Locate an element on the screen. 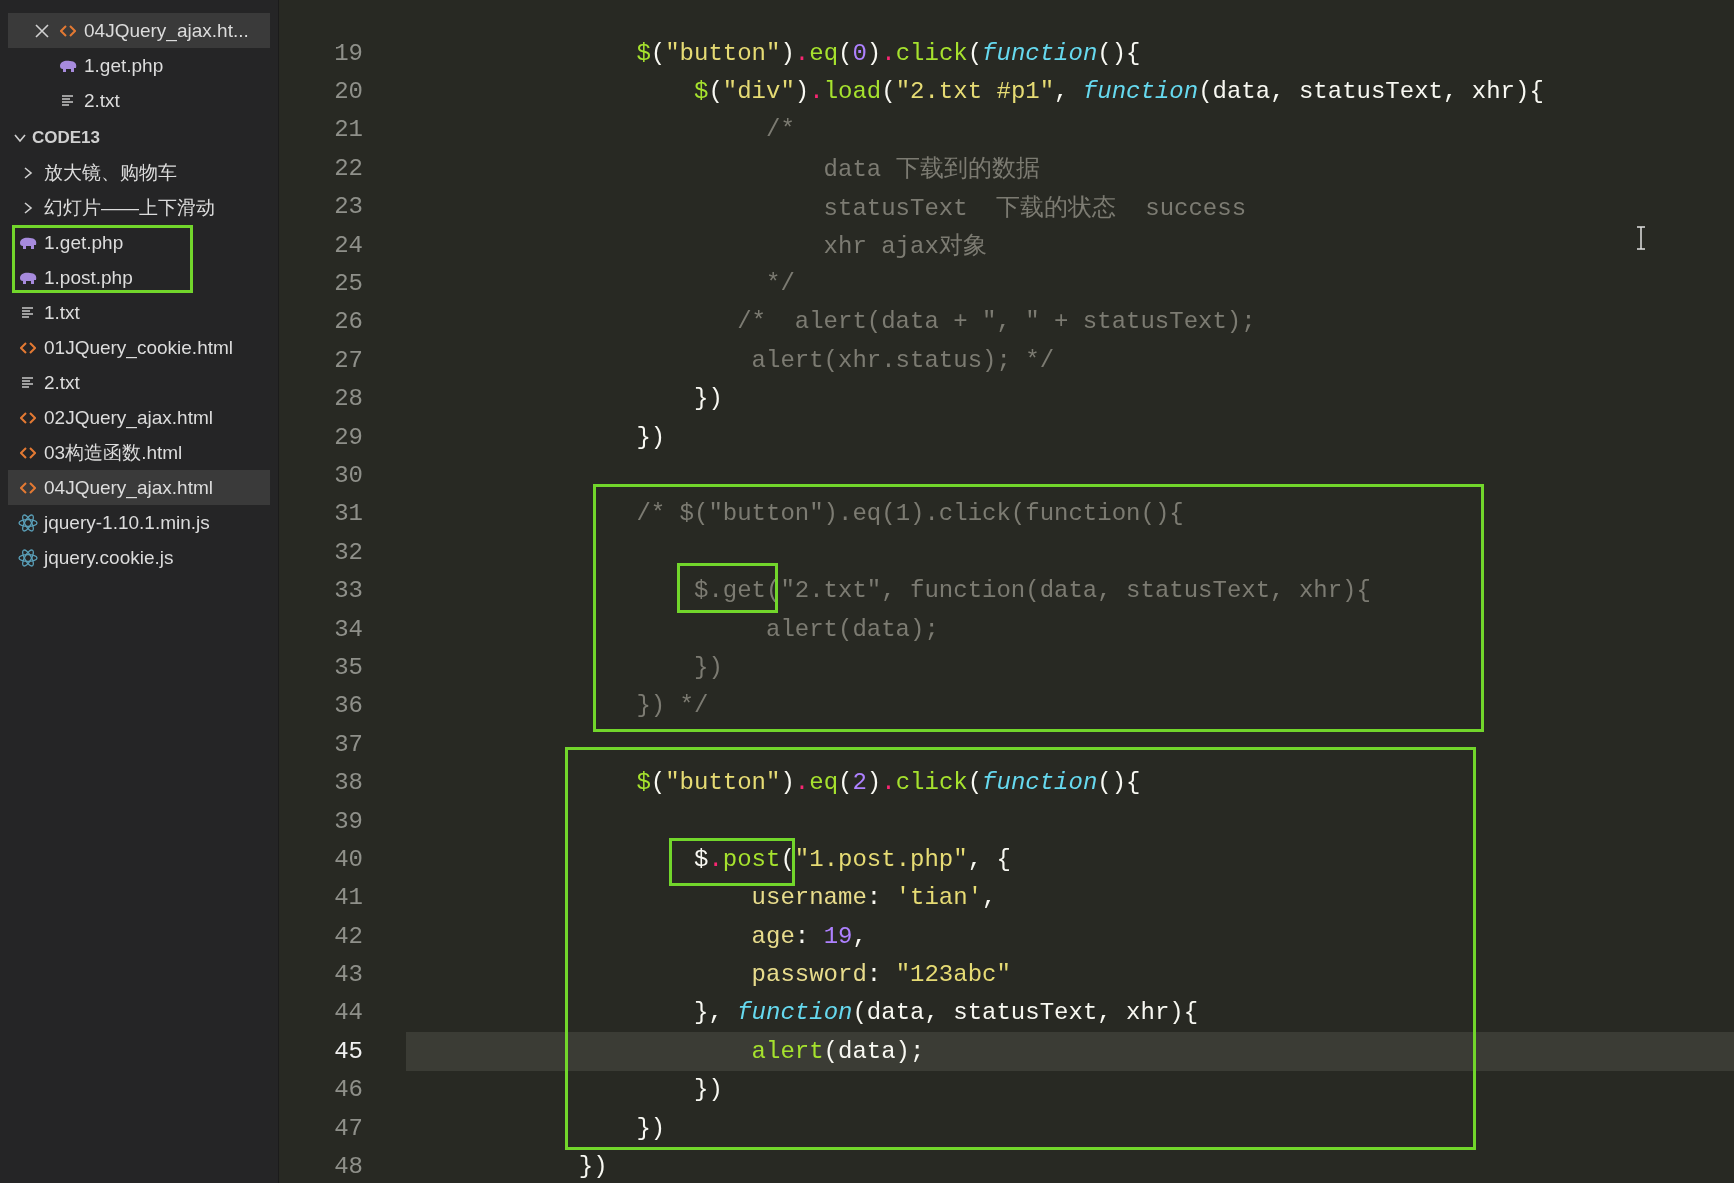 The width and height of the screenshot is (1734, 1183). text-cursor-icon is located at coordinates (1641, 238).